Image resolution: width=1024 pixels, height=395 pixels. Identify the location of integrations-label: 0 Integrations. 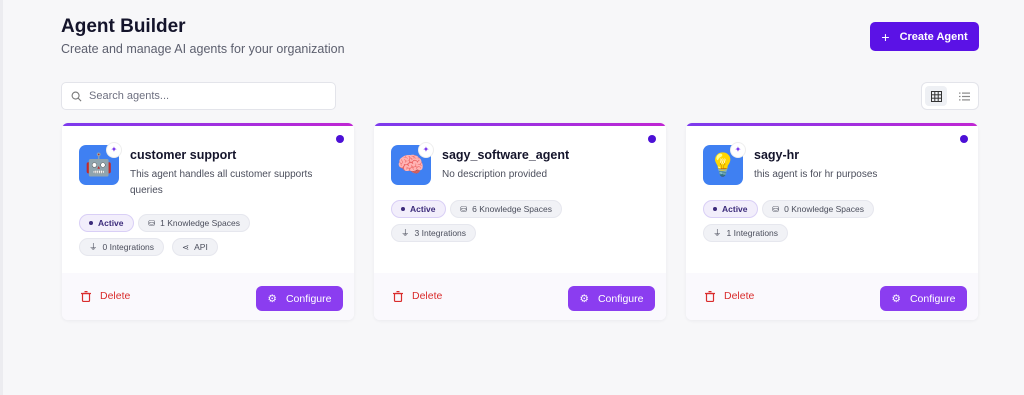
(128, 247).